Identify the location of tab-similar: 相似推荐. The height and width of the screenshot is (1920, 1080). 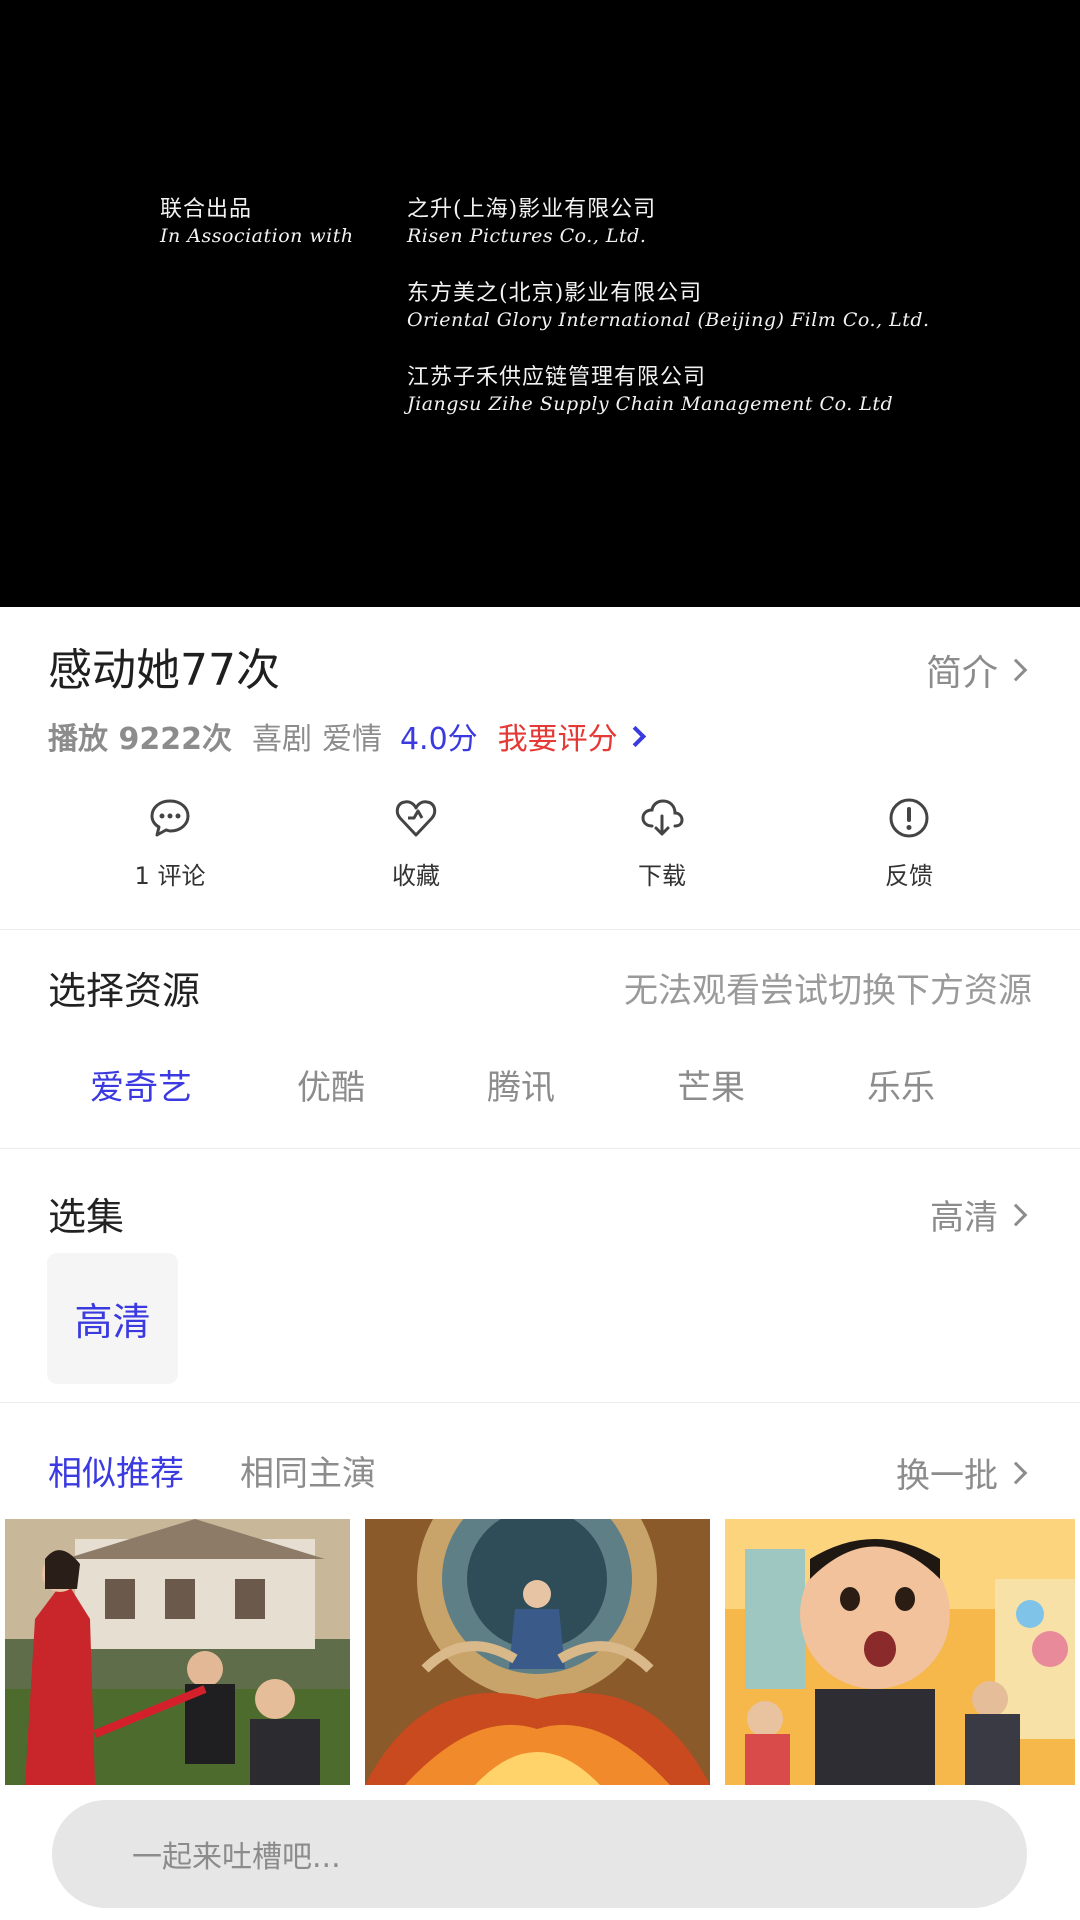
(116, 1470).